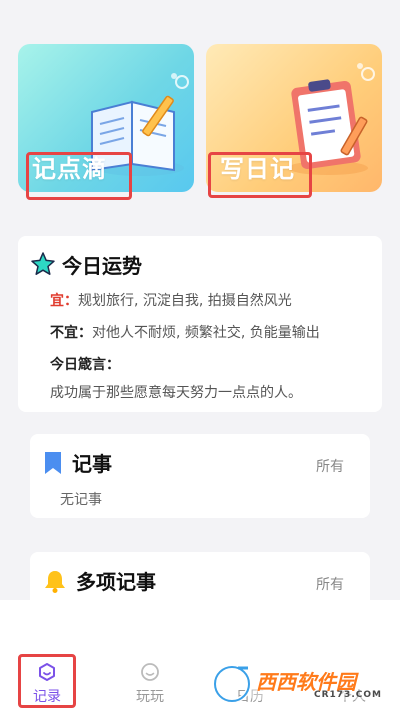 The height and width of the screenshot is (711, 400). I want to click on fortune-good-key: 宜：, so click(64, 301).